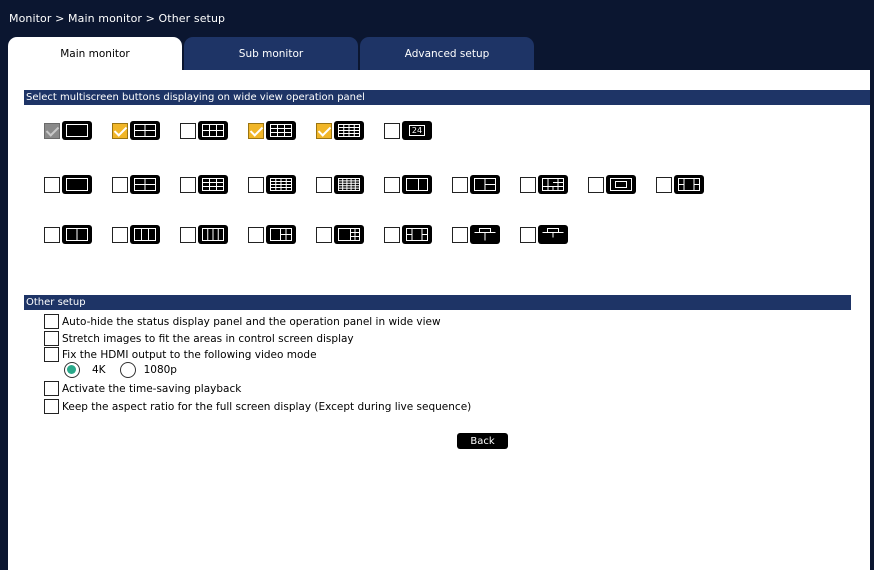 Image resolution: width=874 pixels, height=570 pixels. What do you see at coordinates (621, 184) in the screenshot?
I see `frame-split-icon` at bounding box center [621, 184].